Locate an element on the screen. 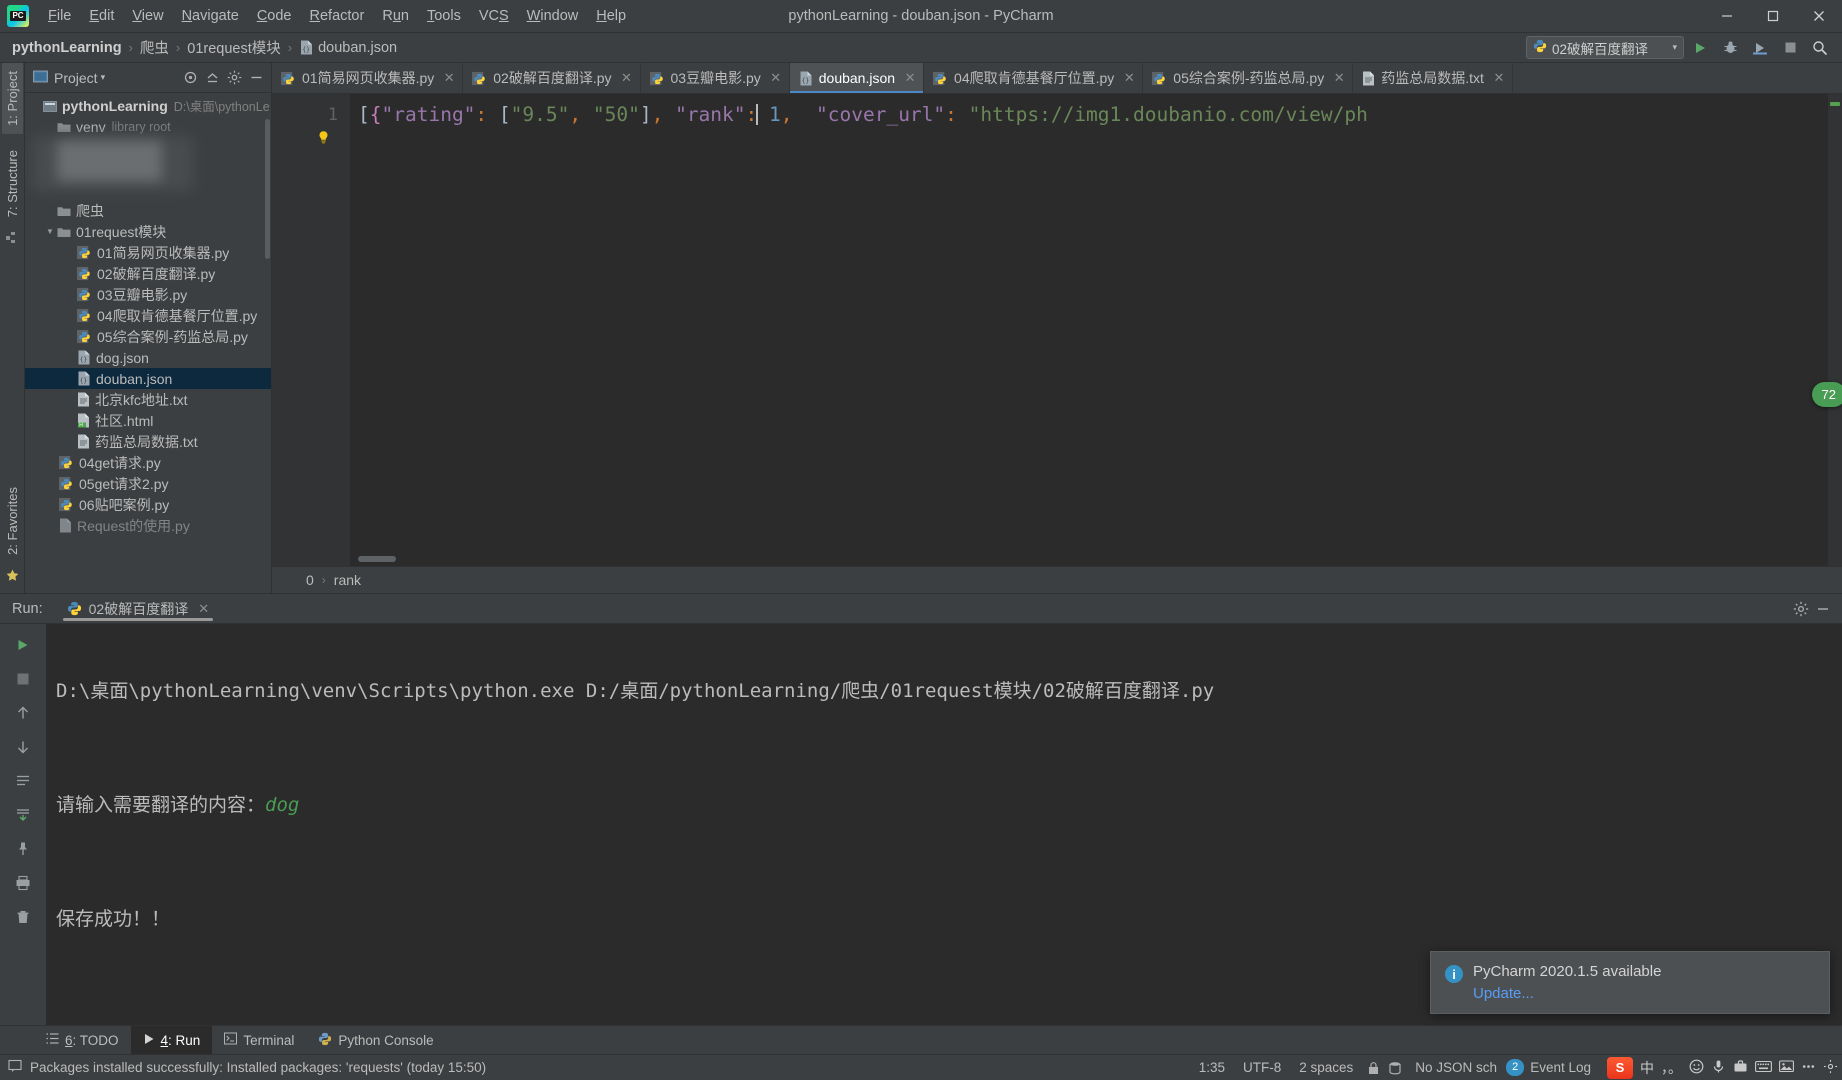 The width and height of the screenshot is (1842, 1080). close-button is located at coordinates (1819, 16).